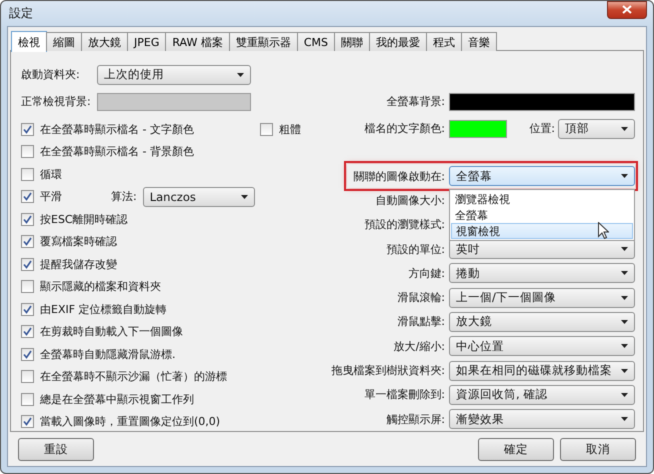  I want to click on checkbox-label: 提醒我儲存改變, so click(78, 264).